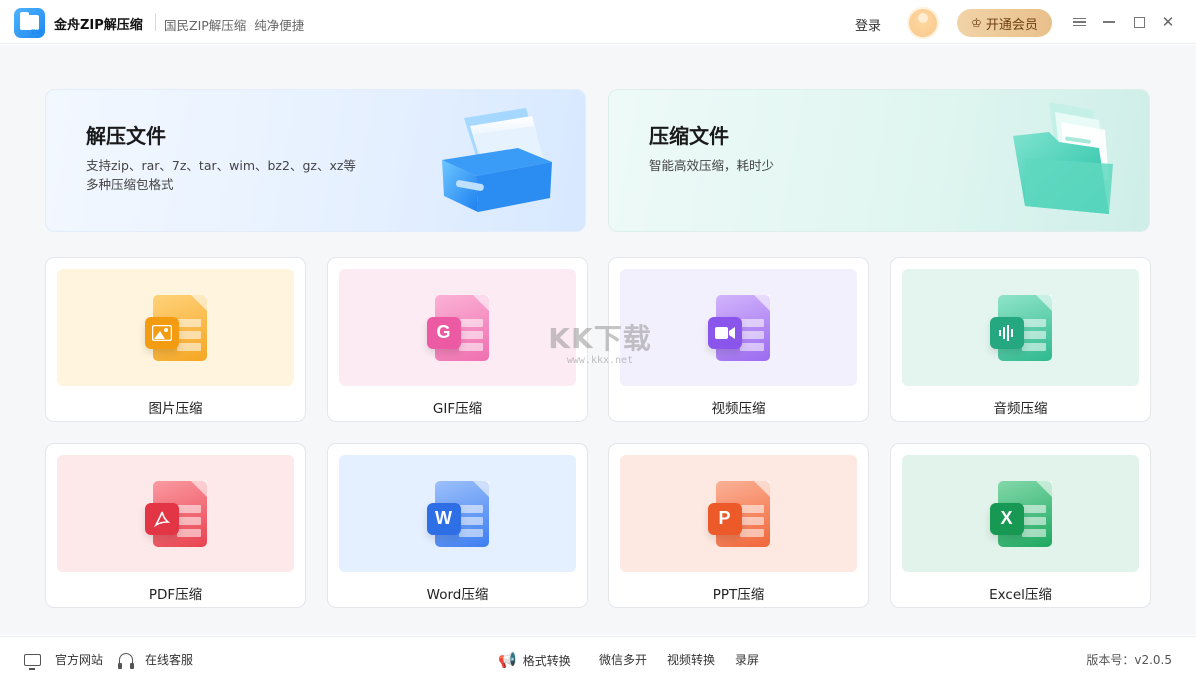 The height and width of the screenshot is (680, 1196). Describe the element at coordinates (79, 660) in the screenshot. I see `official-site-label: 官方网站` at that location.